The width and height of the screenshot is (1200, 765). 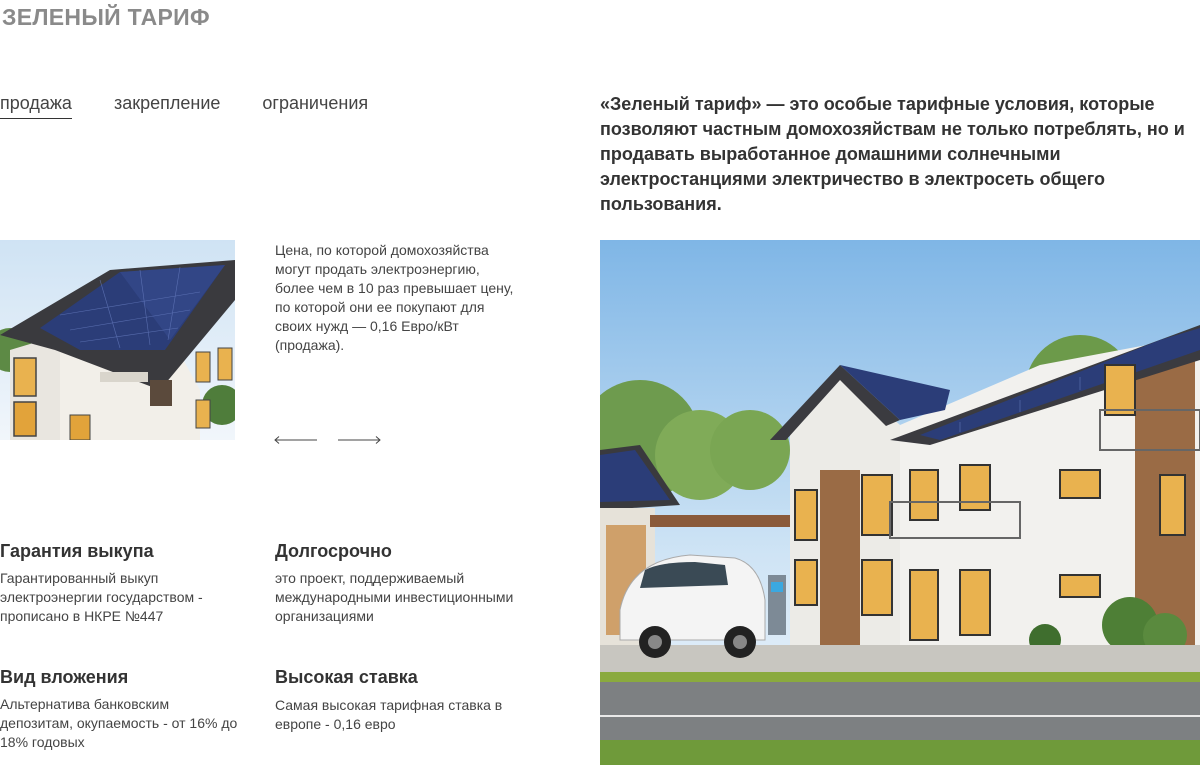 I want to click on arrow-left-icon, so click(x=295, y=440).